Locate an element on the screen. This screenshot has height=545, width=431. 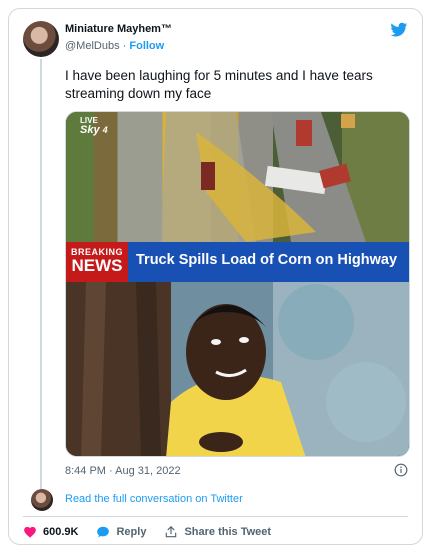
author-handle-row: @MelDubs · Follow is located at coordinates (114, 46).